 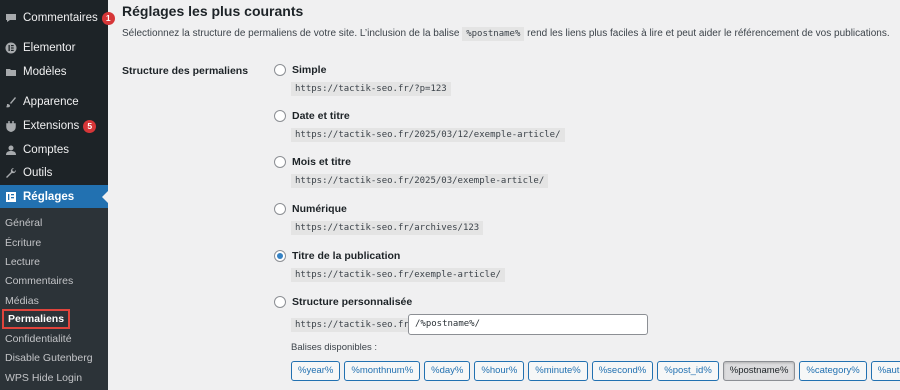 I want to click on available-tags-label: Balises disponibles :, so click(x=334, y=347).